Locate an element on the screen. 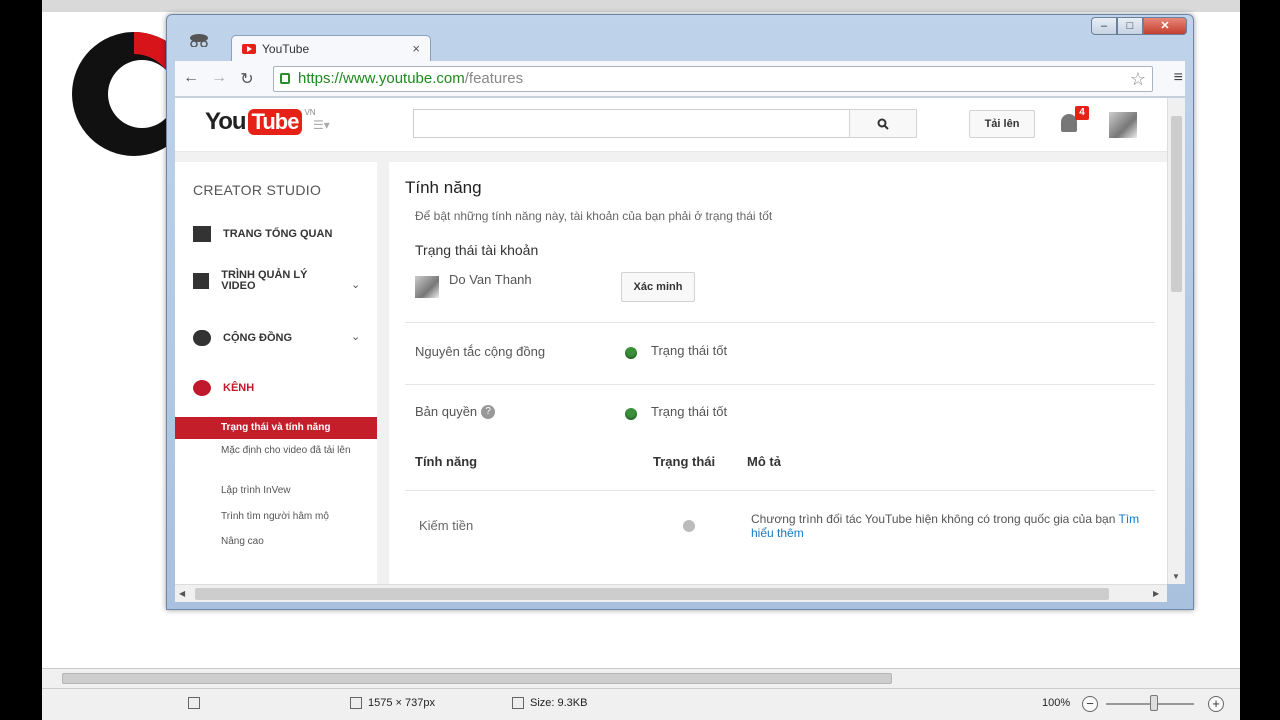 This screenshot has height=720, width=1280. row-label-text: Nguyên tắc cộng đồng is located at coordinates (480, 351).